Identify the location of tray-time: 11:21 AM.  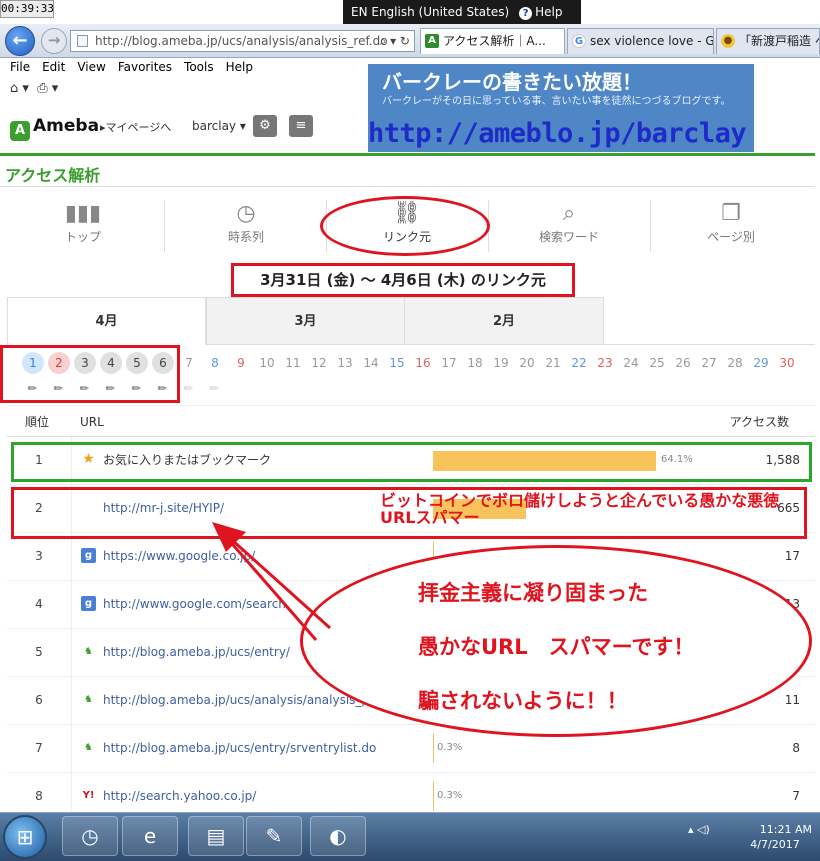
(786, 829).